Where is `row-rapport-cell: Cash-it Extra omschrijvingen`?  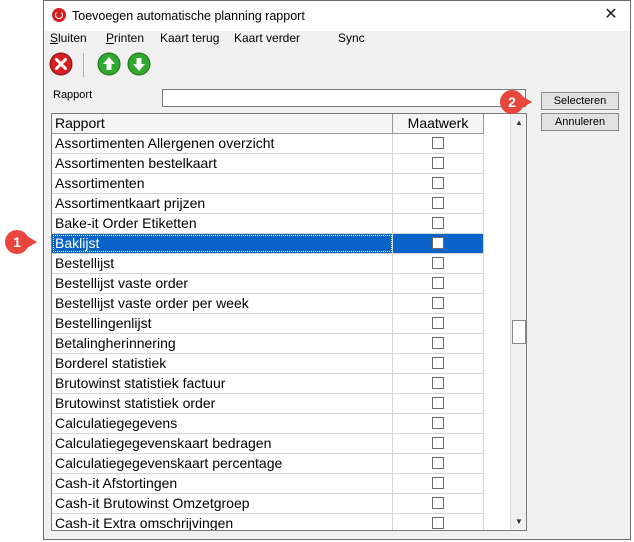 row-rapport-cell: Cash-it Extra omschrijvingen is located at coordinates (222, 522).